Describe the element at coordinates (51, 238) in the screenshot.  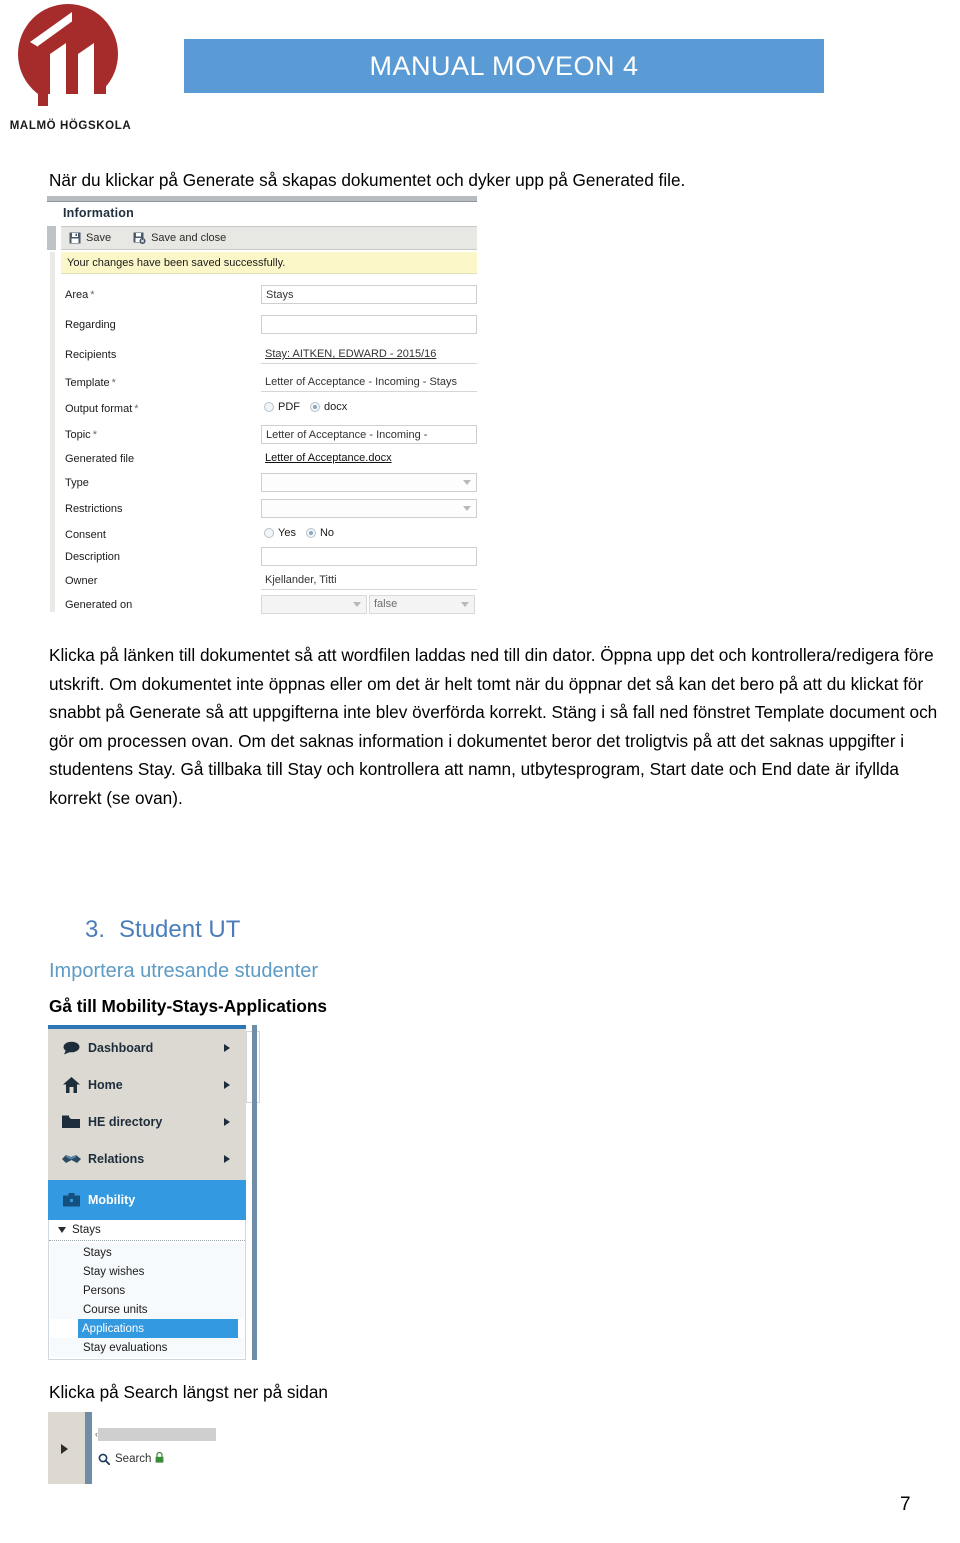
I see `toolbar-left-rail` at that location.